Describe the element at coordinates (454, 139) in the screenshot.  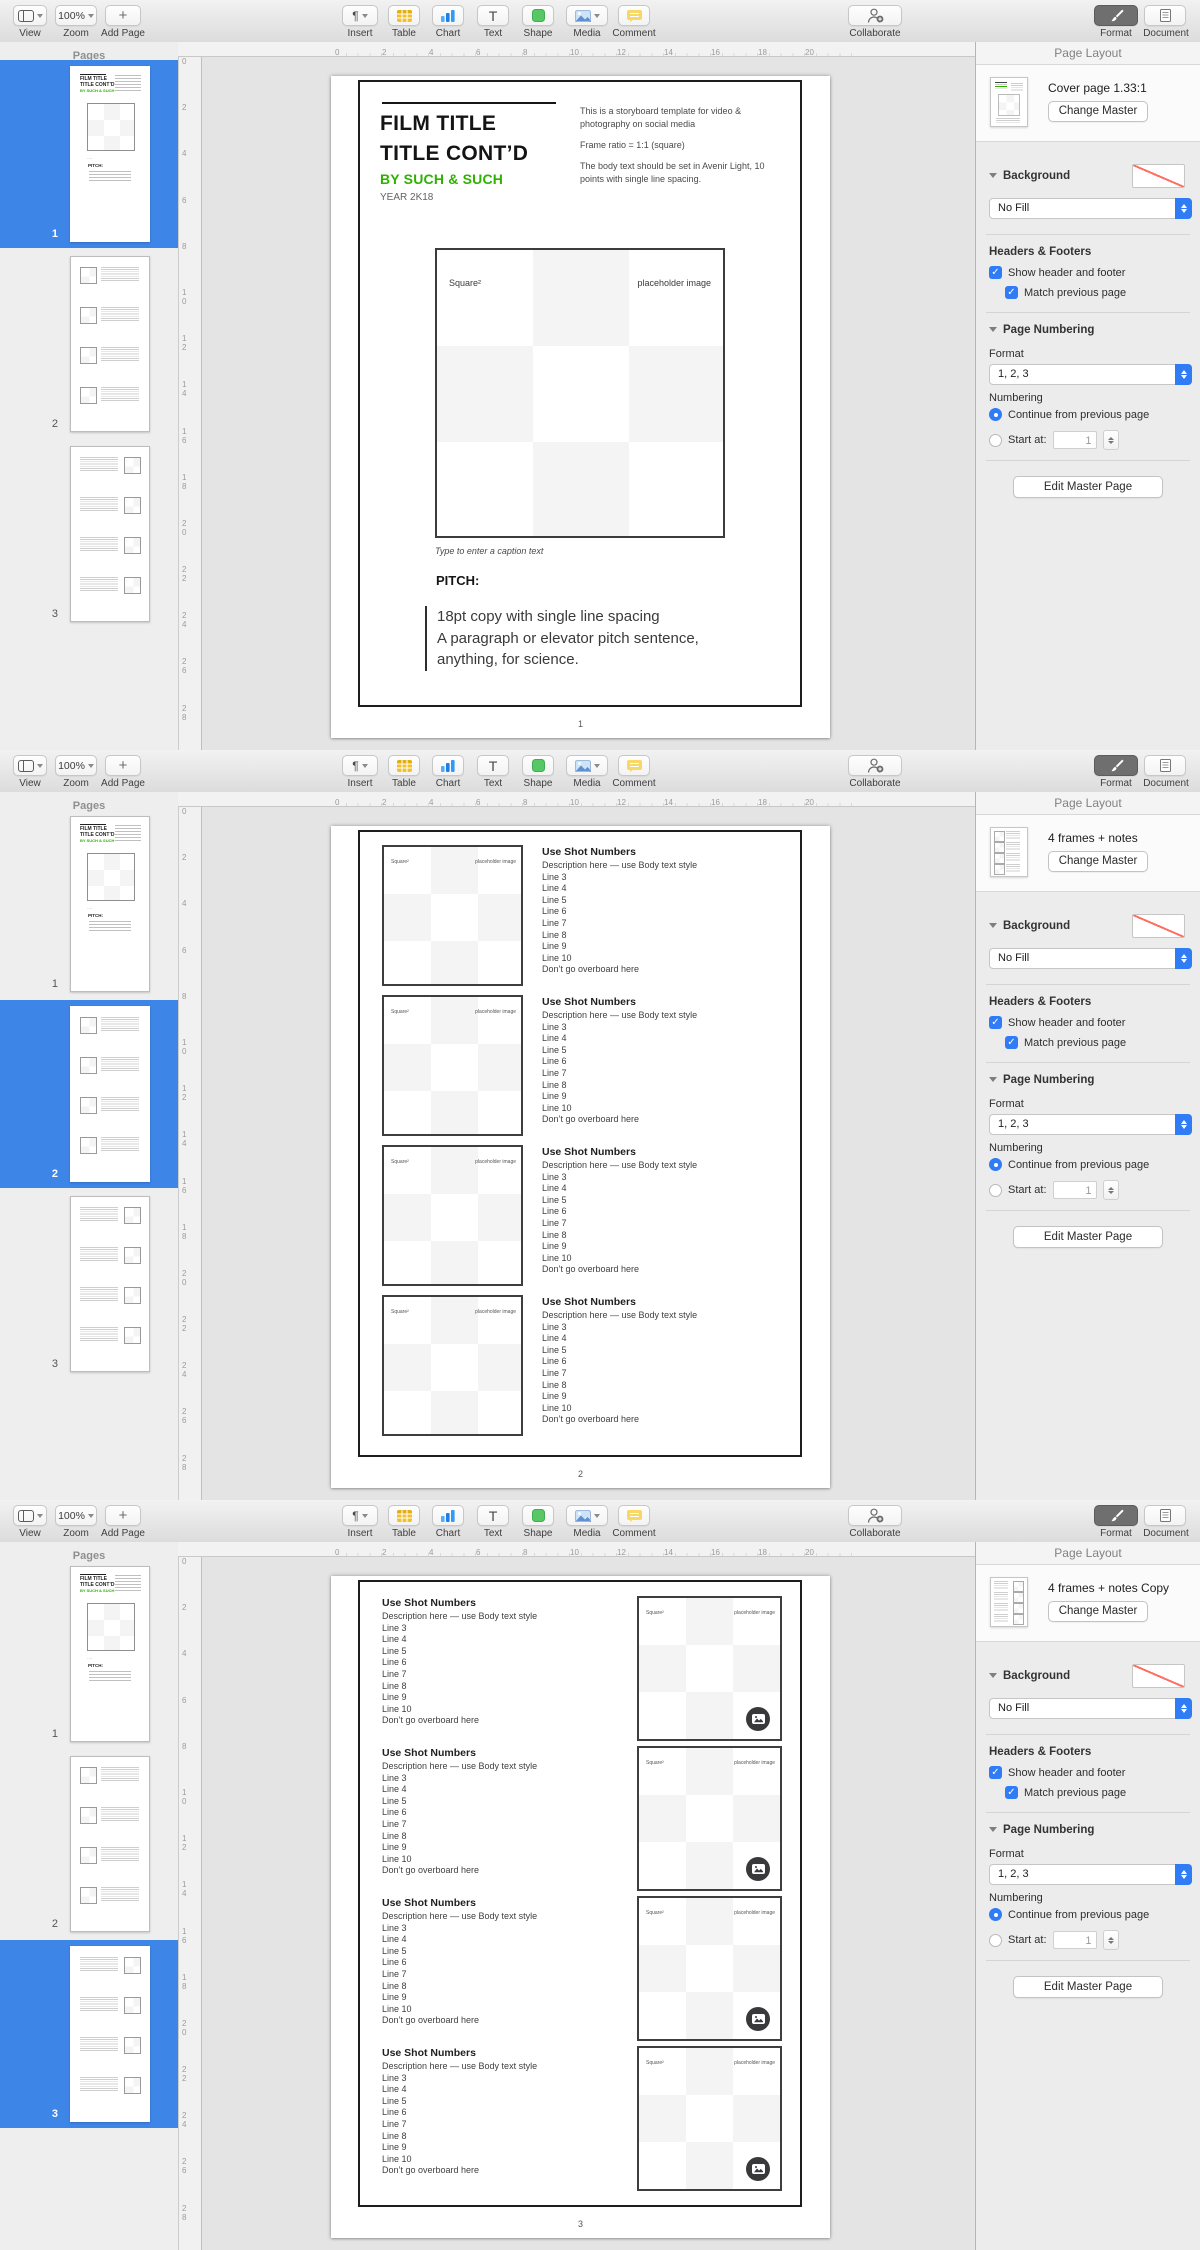
I see `film-title-textbox: FILM TITLE TITLE CONT’D` at that location.